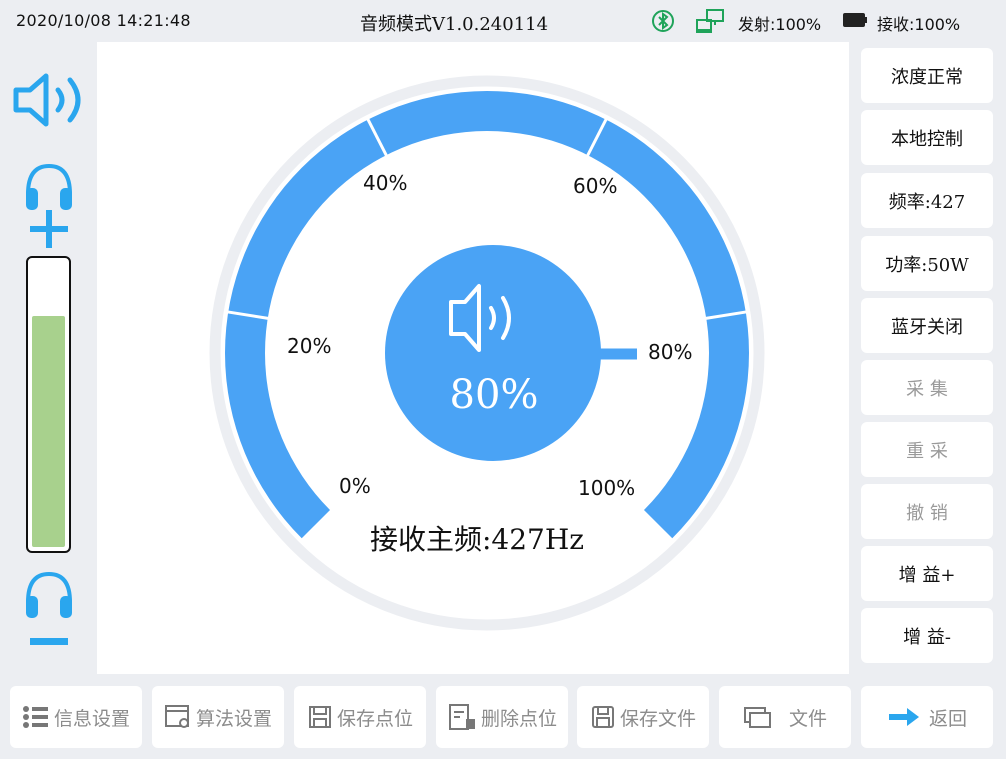 Image resolution: width=1006 pixels, height=759 pixels. Describe the element at coordinates (757, 717) in the screenshot. I see `folder-icon` at that location.